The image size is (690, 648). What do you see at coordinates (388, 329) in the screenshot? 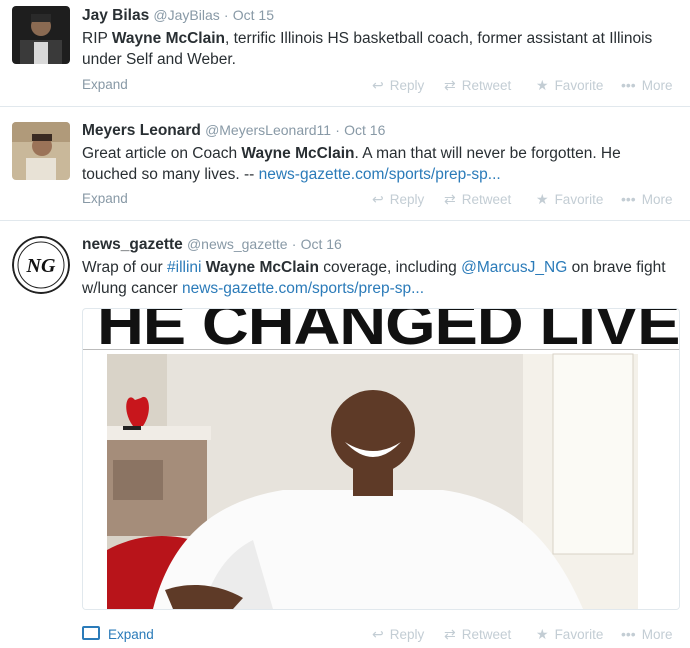
I see `headline-text: HE CHANGED LIVES` at bounding box center [388, 329].